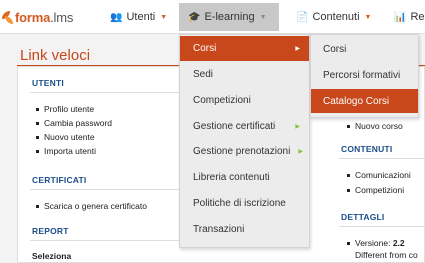  I want to click on nav-elearning-label: E-learning, so click(229, 17).